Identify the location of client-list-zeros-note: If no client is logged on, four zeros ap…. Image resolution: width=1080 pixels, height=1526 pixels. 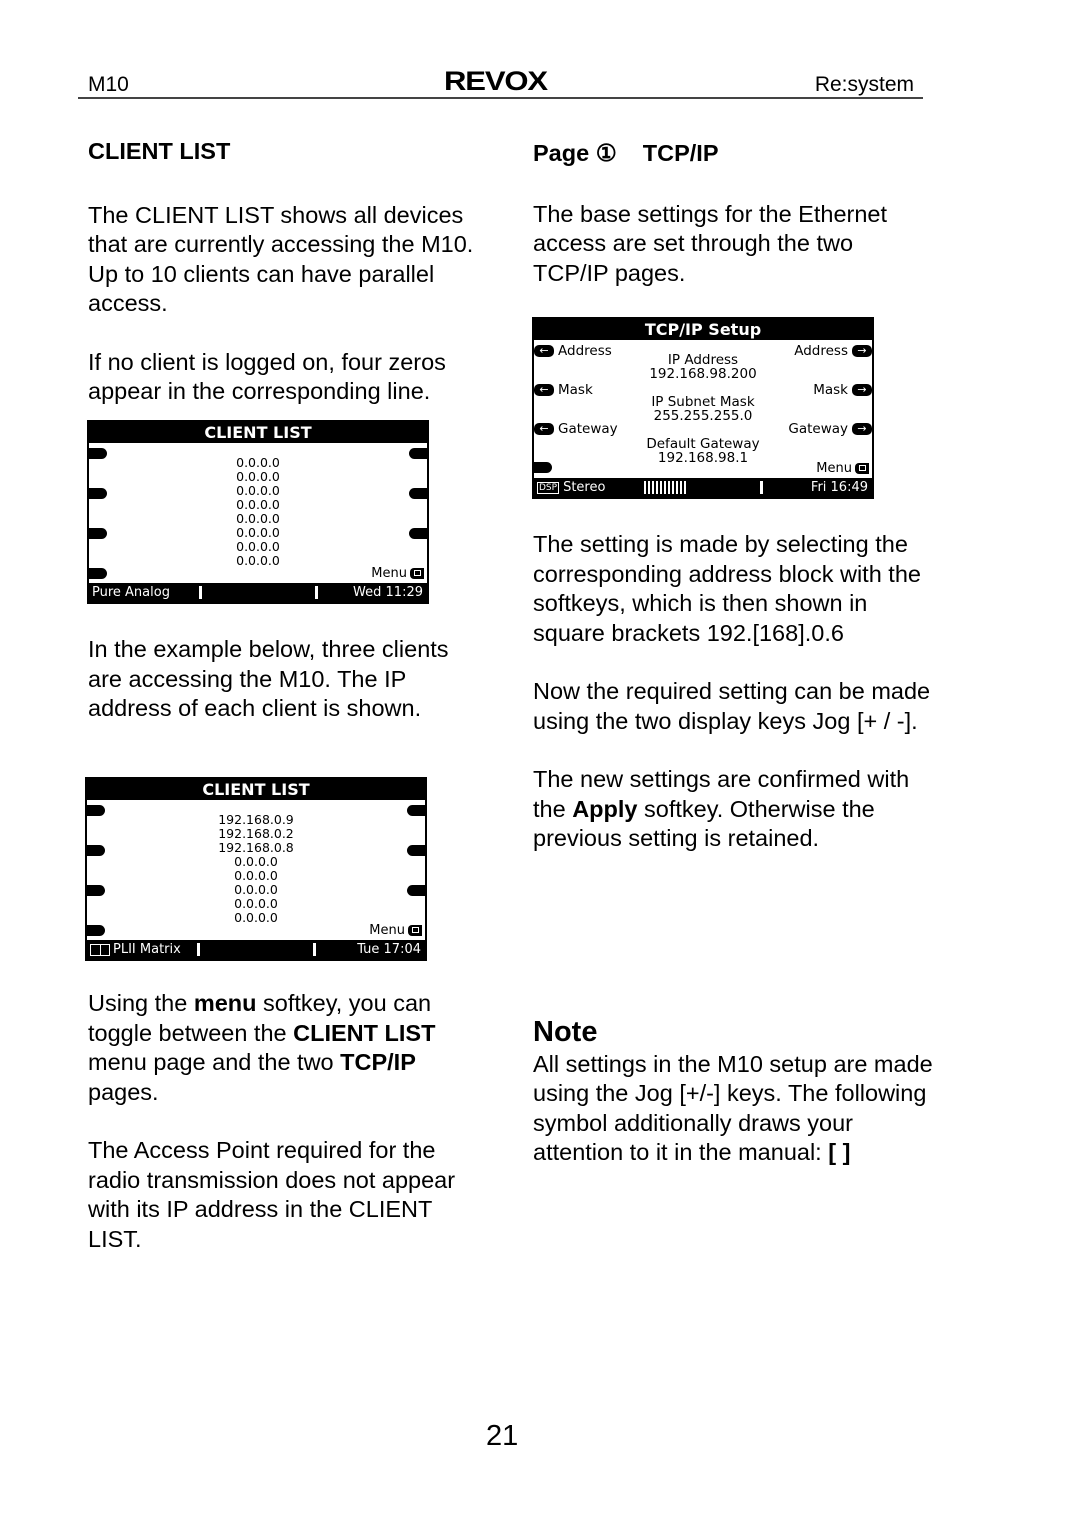
(267, 376).